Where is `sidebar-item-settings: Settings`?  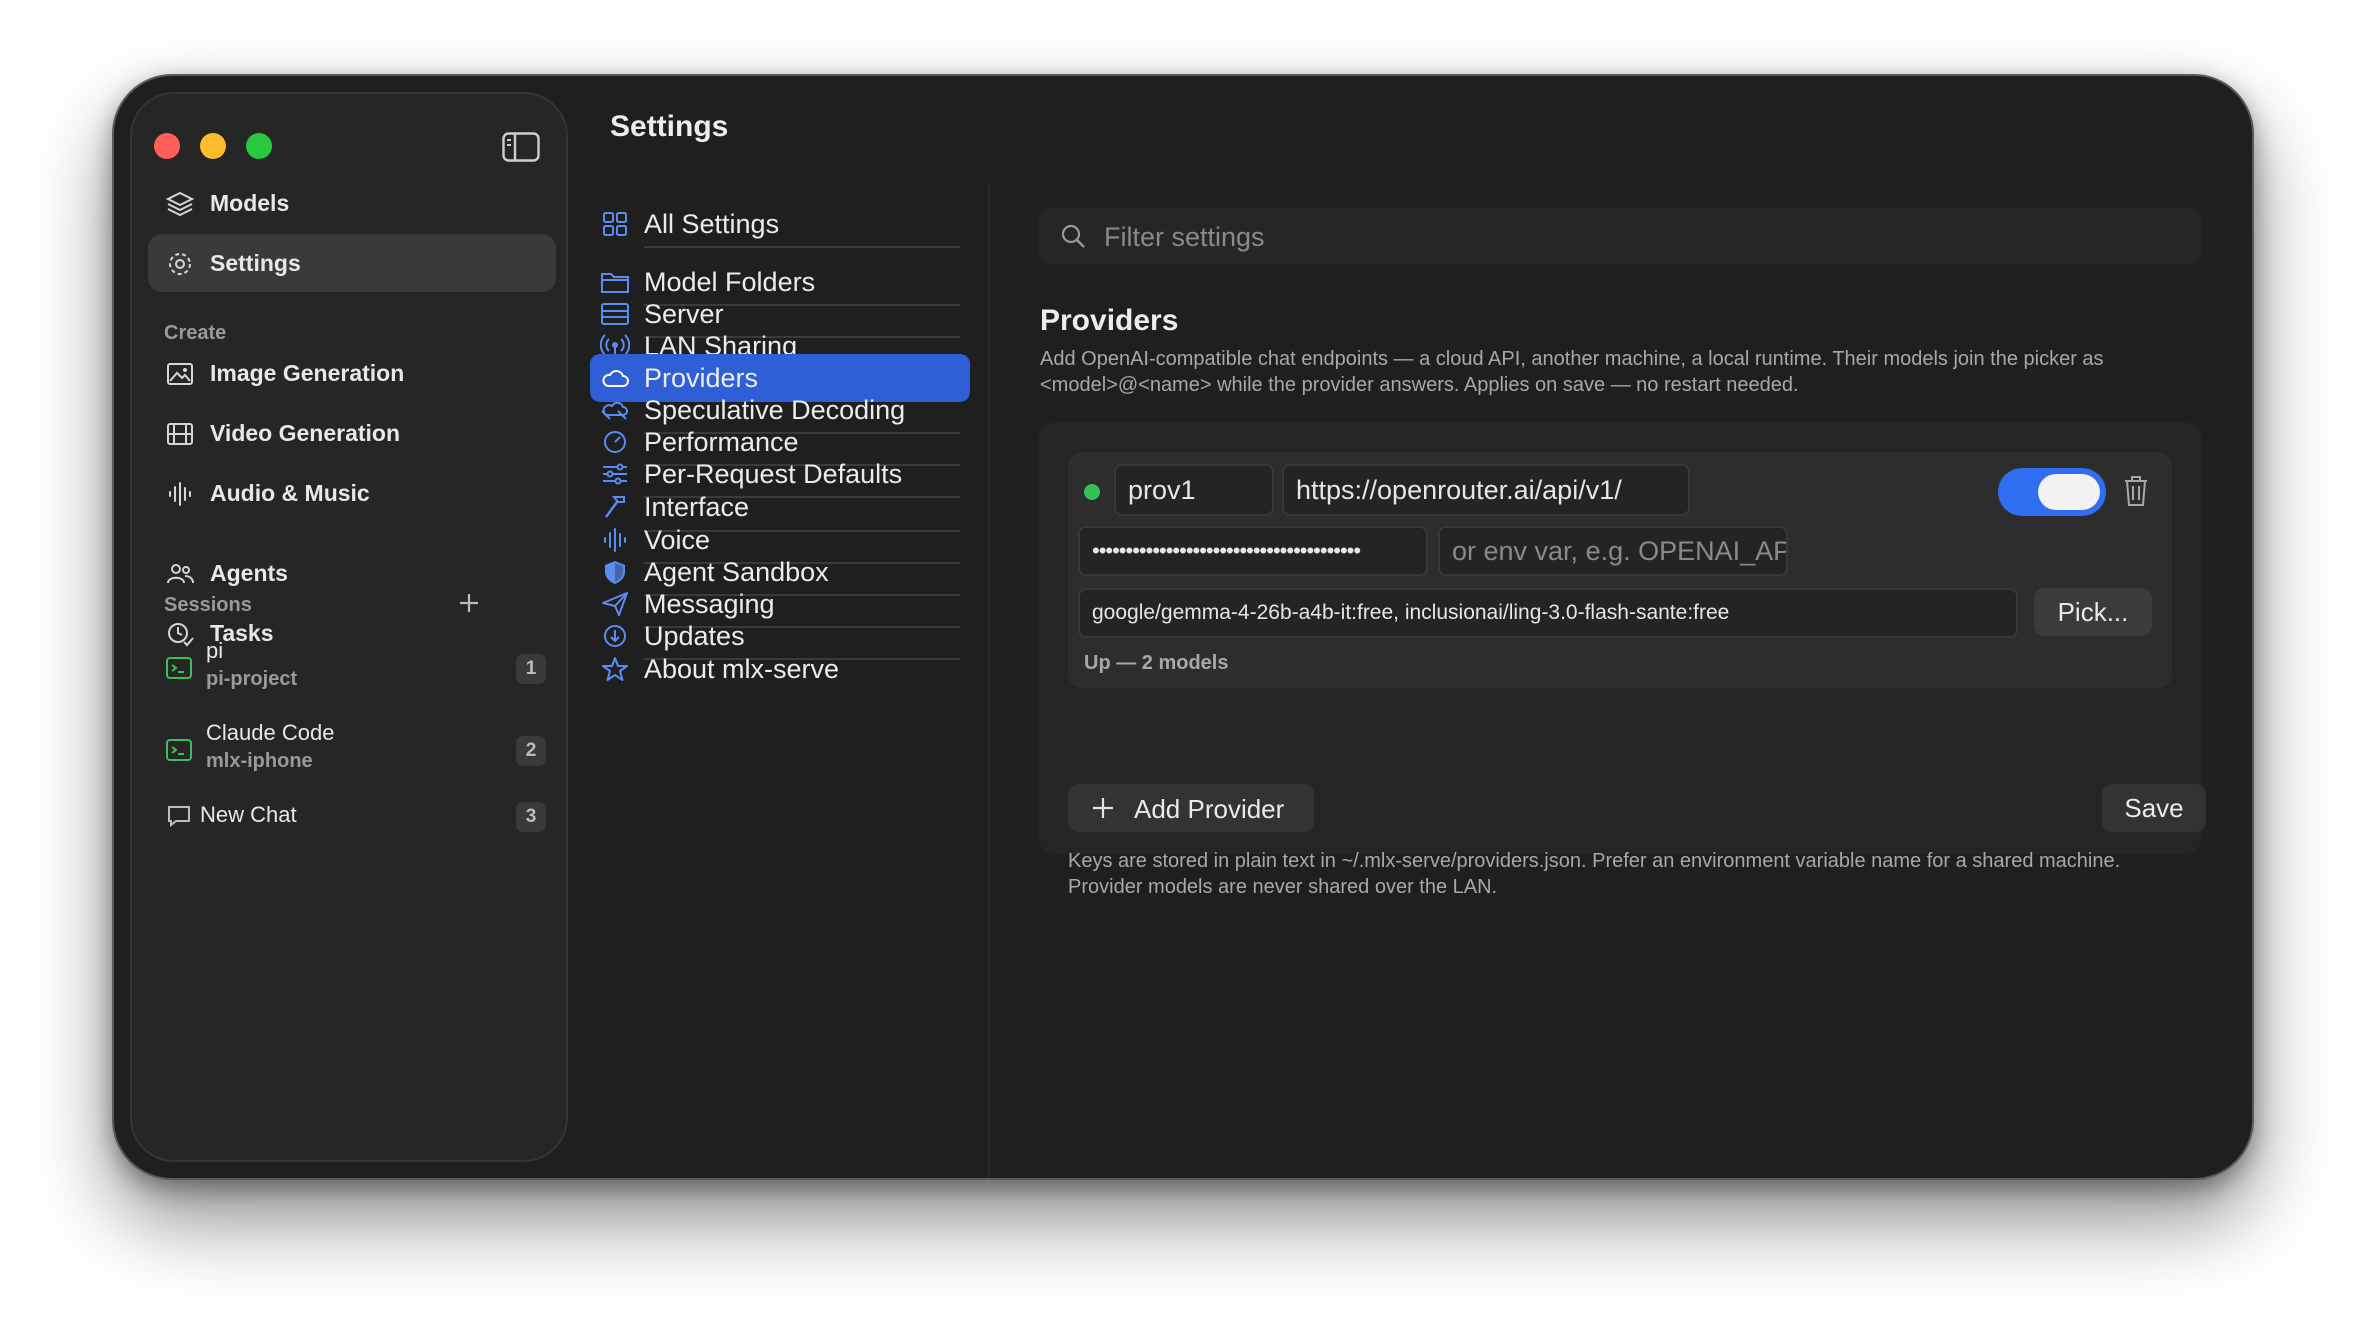 sidebar-item-settings: Settings is located at coordinates (352, 263).